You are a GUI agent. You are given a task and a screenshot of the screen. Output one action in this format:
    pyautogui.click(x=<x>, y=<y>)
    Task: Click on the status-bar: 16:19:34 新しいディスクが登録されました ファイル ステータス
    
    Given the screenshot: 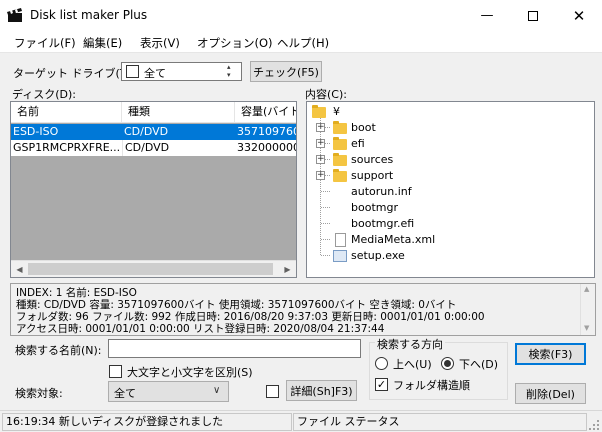 What is the action you would take?
    pyautogui.click(x=301, y=421)
    